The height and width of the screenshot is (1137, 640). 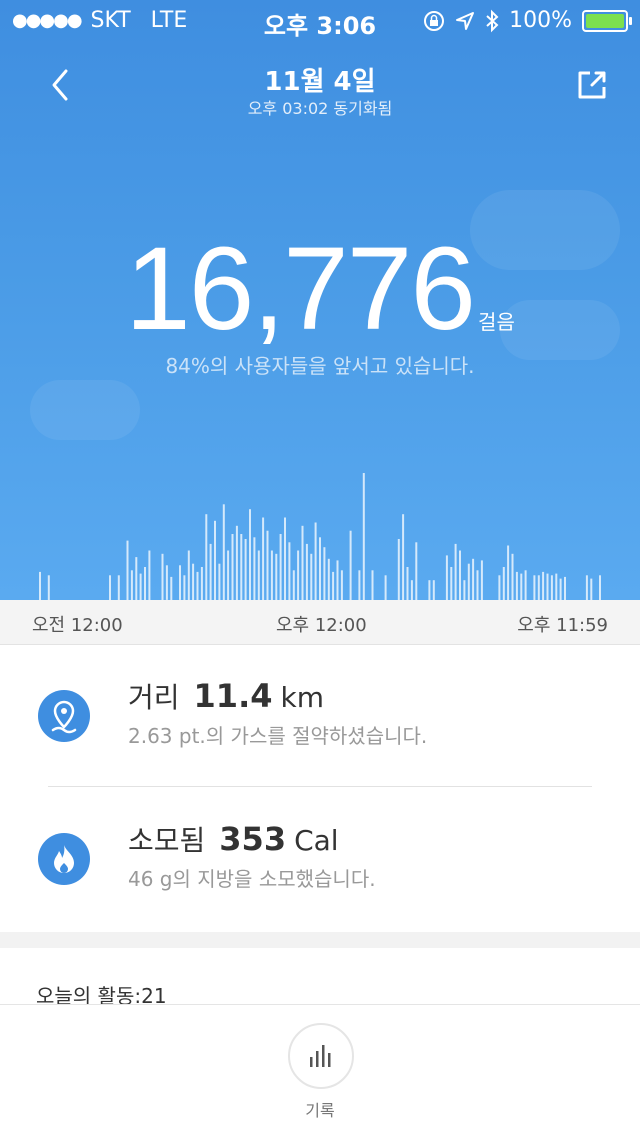 I want to click on page-title: 11월 4일, so click(x=320, y=82).